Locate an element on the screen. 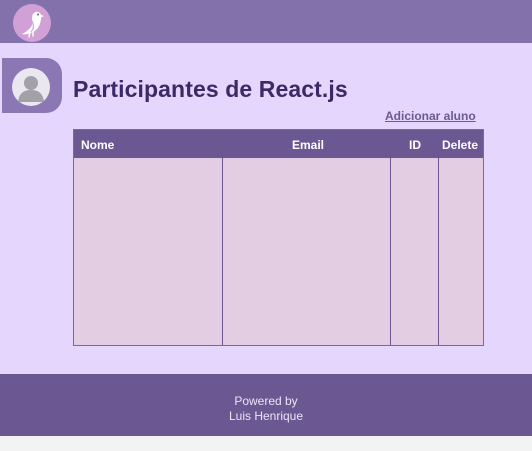  footer: Powered by Luis Henrique is located at coordinates (266, 405).